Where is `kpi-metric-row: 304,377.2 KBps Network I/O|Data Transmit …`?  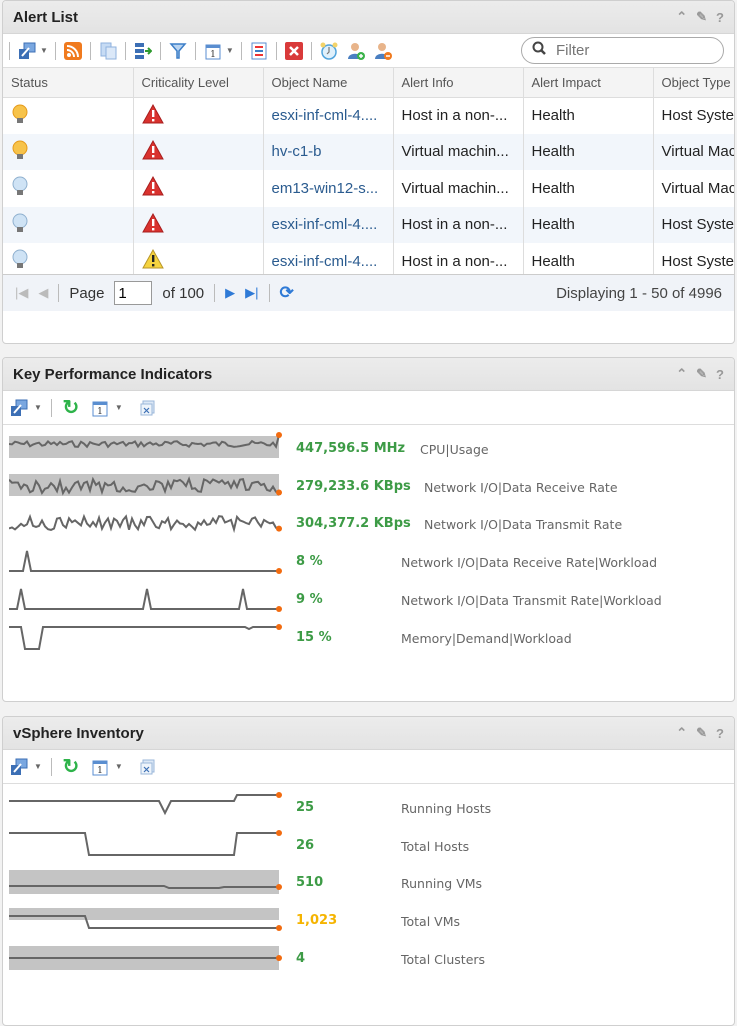 kpi-metric-row: 304,377.2 KBps Network I/O|Data Transmit … is located at coordinates (368, 526).